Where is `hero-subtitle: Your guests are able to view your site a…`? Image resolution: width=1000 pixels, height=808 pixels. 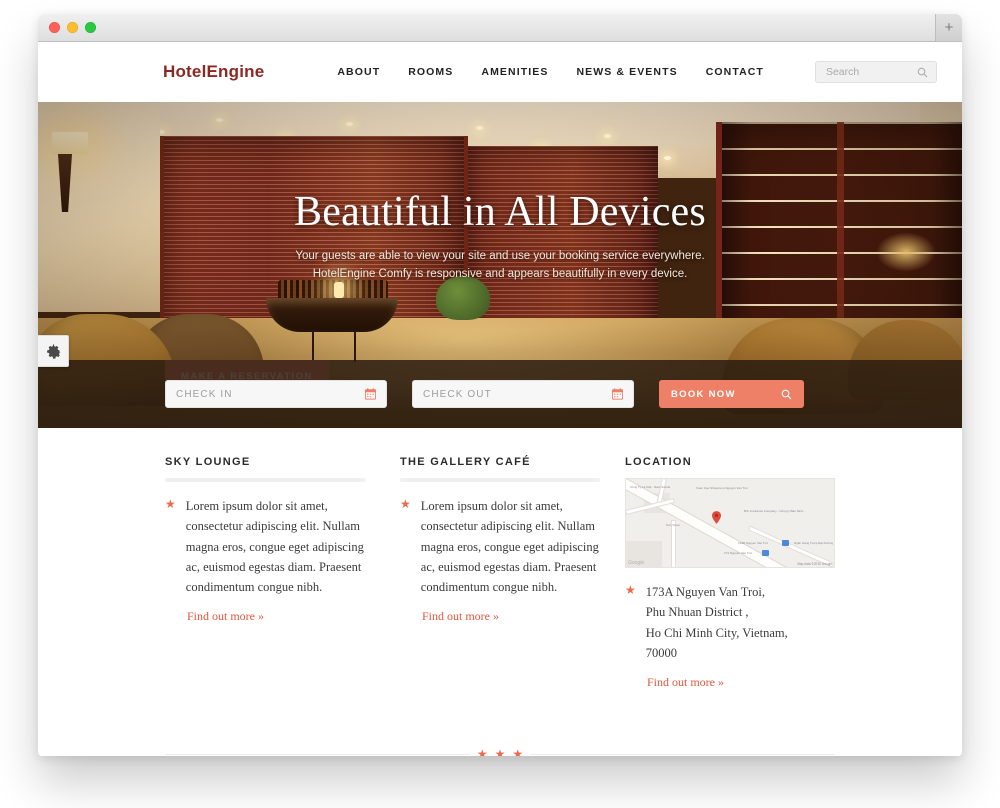 hero-subtitle: Your guests are able to view your site a… is located at coordinates (500, 266).